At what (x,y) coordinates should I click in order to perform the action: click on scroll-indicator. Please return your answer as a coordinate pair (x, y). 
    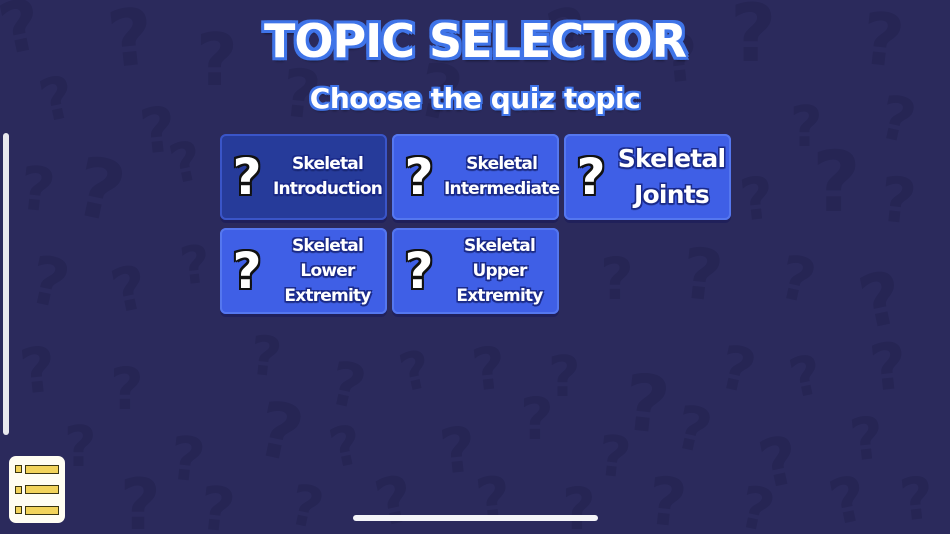
    Looking at the image, I should click on (6, 284).